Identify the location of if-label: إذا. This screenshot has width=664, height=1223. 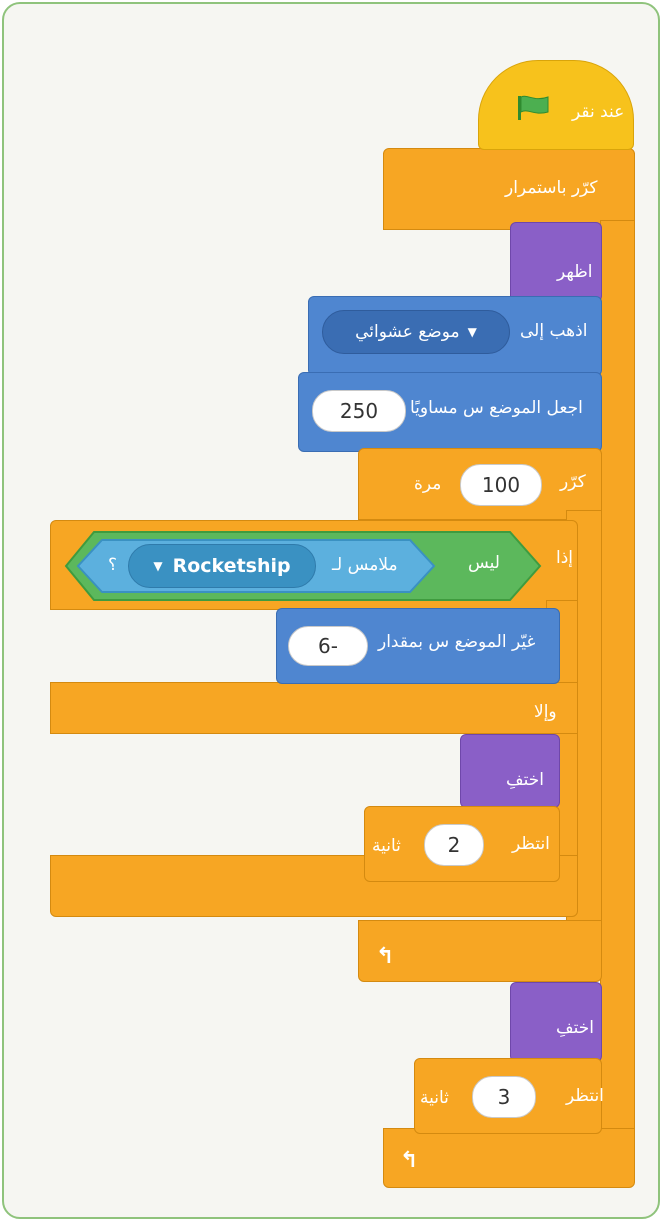
(565, 558).